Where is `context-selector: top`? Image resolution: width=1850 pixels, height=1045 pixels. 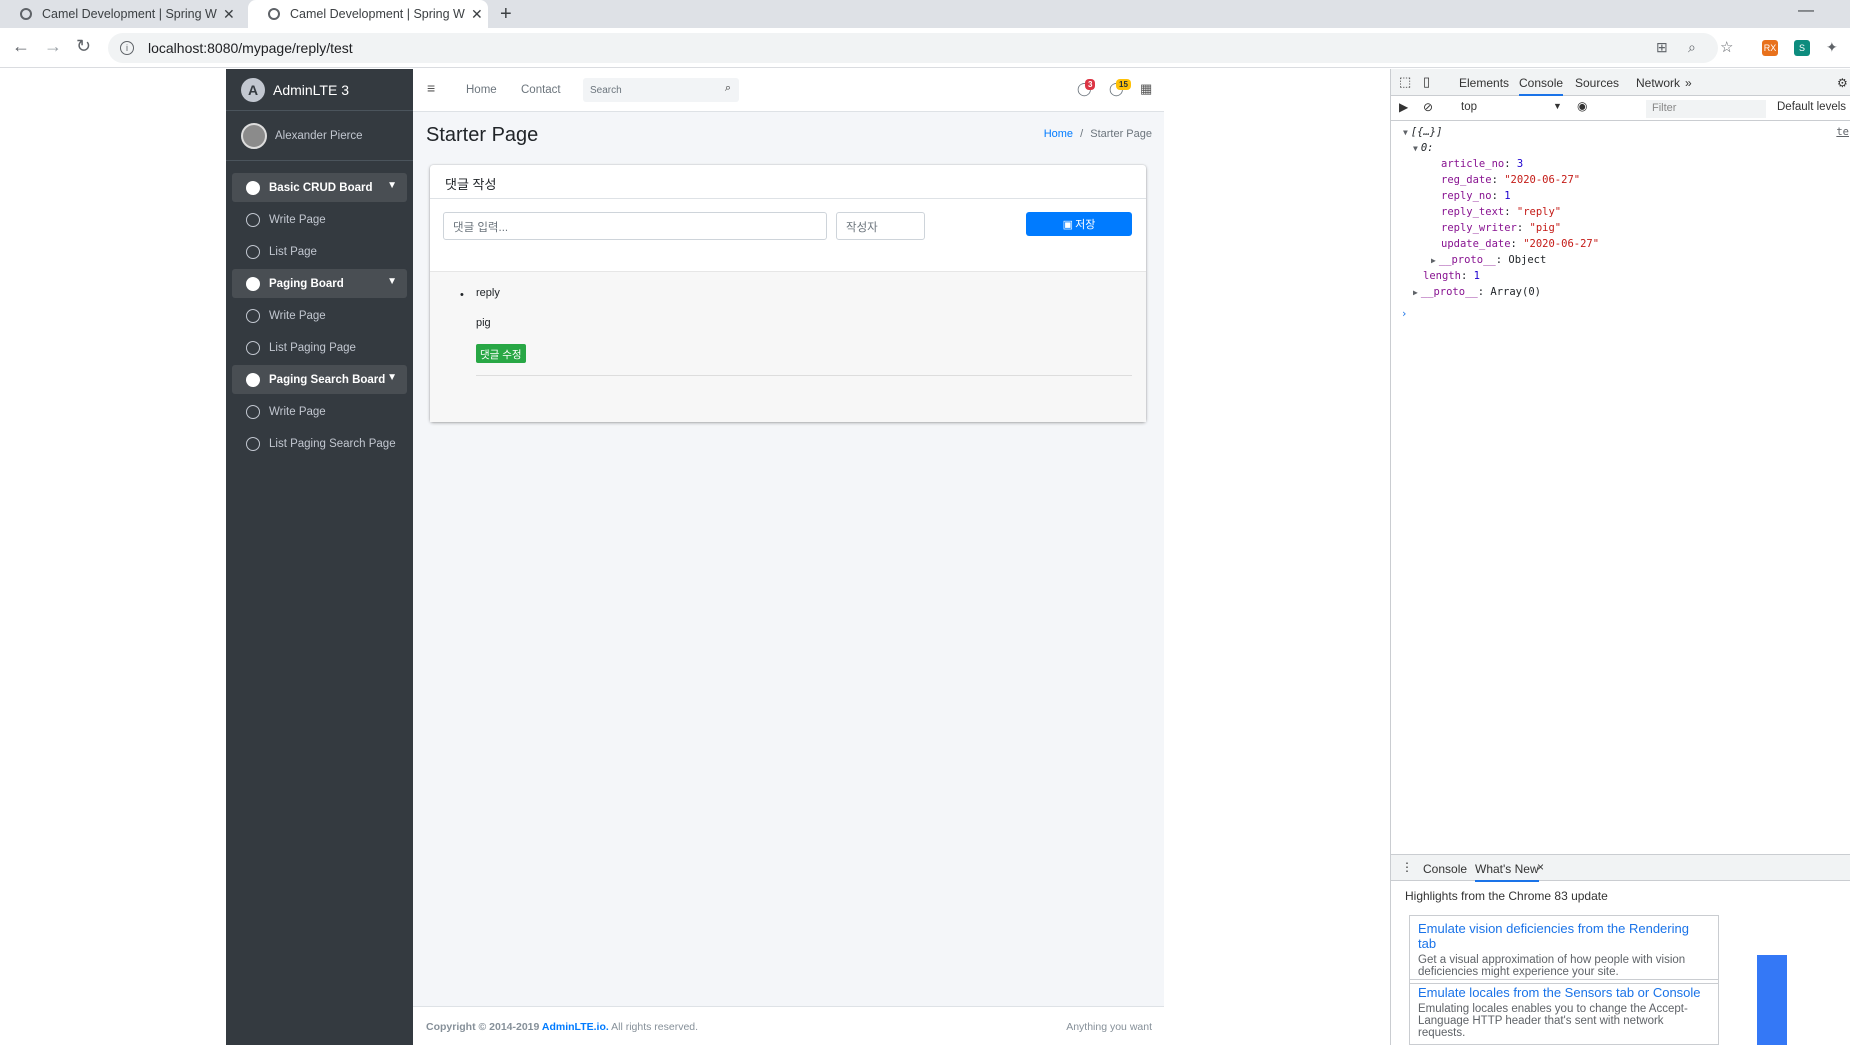 context-selector: top is located at coordinates (1469, 107).